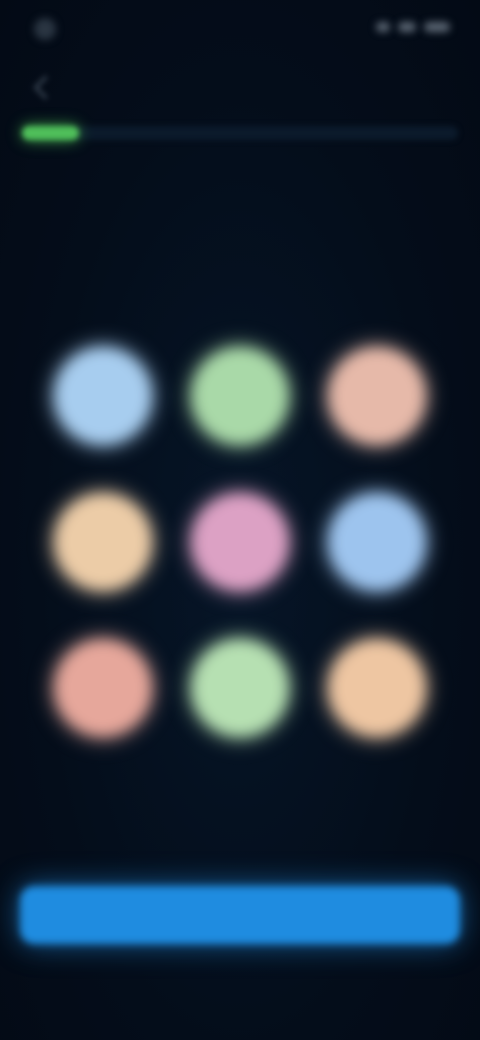 This screenshot has width=480, height=1040. What do you see at coordinates (437, 27) in the screenshot?
I see `battery-icon` at bounding box center [437, 27].